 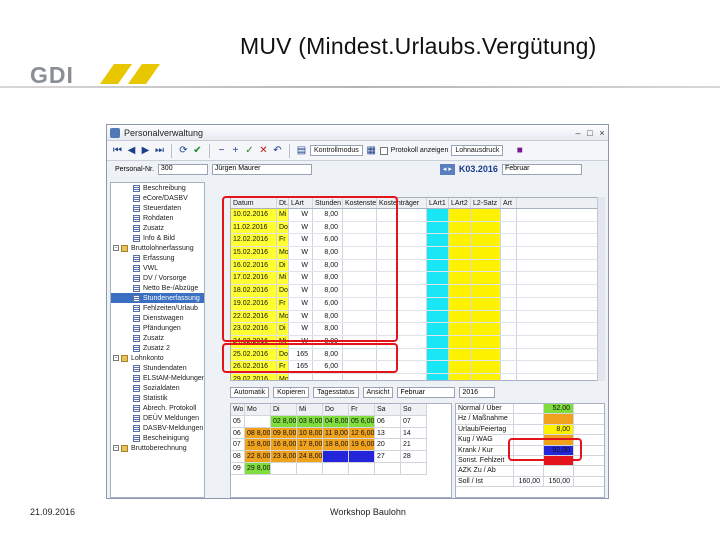 What do you see at coordinates (183, 150) in the screenshot?
I see `refresh-icon: ⟳` at bounding box center [183, 150].